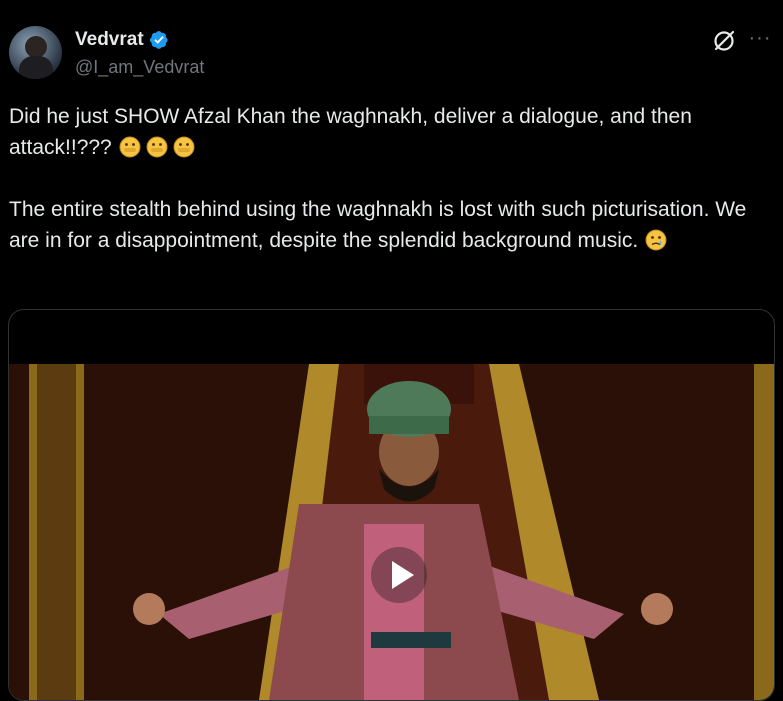 This screenshot has width=783, height=701. What do you see at coordinates (36, 47) in the screenshot?
I see `avatar-head` at bounding box center [36, 47].